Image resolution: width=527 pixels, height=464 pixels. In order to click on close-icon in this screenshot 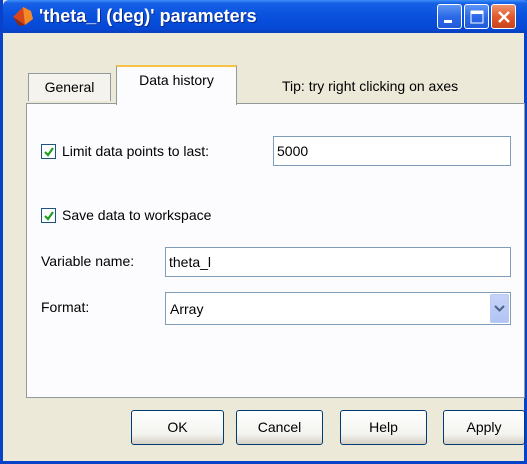, I will do `click(504, 17)`.